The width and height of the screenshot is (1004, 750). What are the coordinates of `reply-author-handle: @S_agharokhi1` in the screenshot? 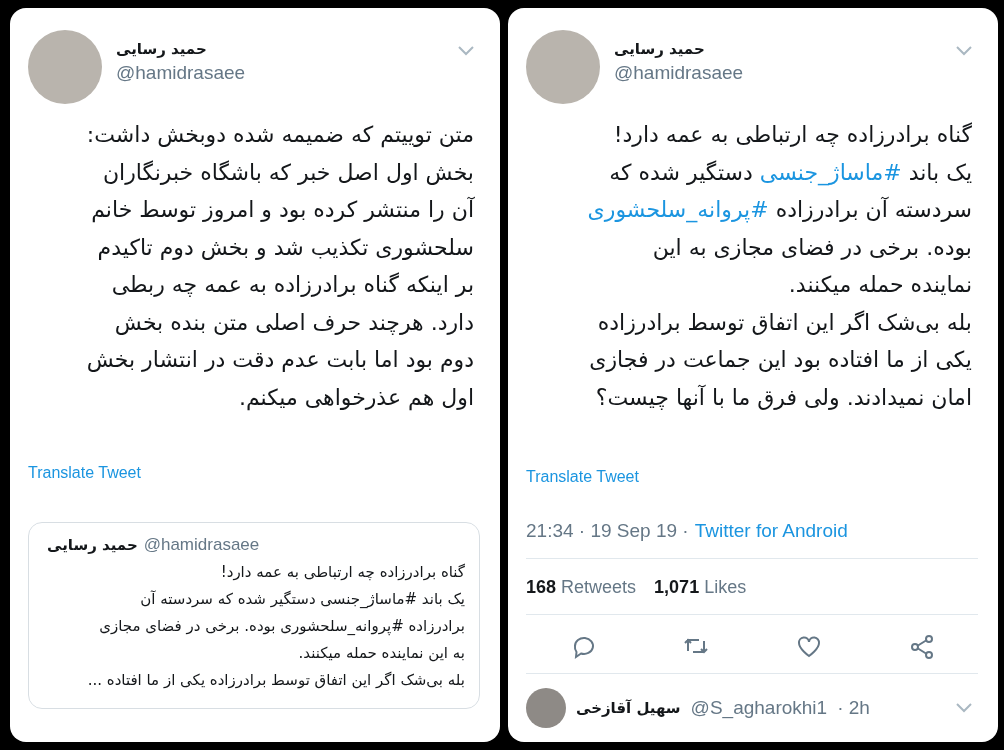 It's located at (759, 708).